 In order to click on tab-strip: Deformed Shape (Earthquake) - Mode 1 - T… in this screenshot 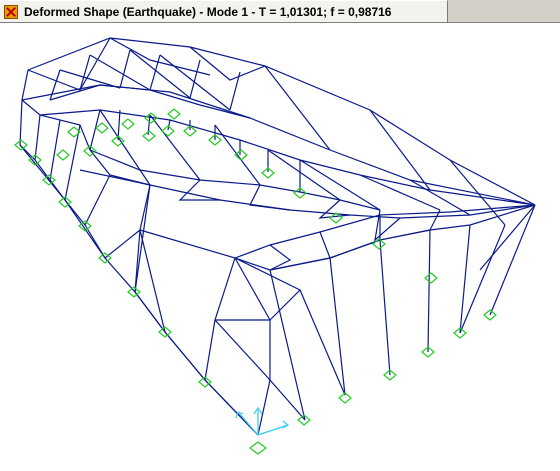, I will do `click(280, 11)`.